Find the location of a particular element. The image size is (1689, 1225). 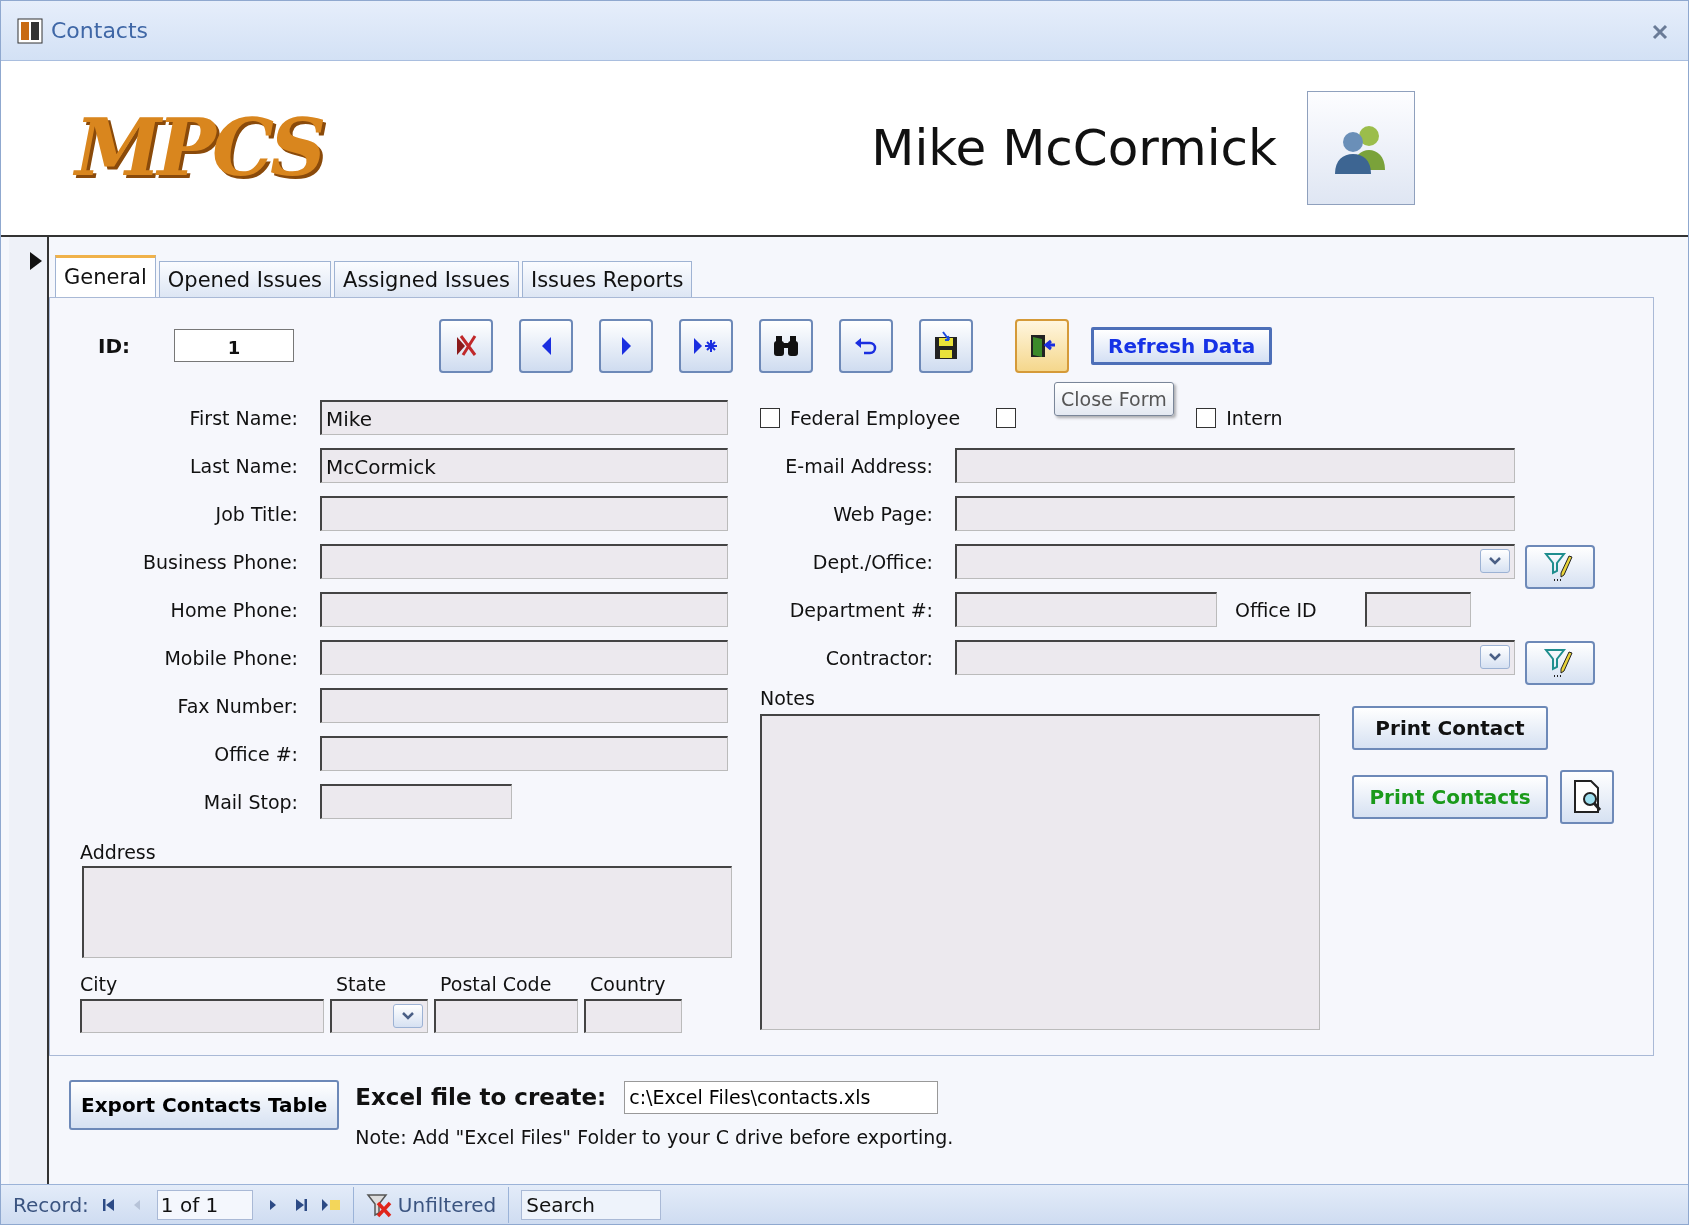

field-label: Fax Number: is located at coordinates (237, 706).